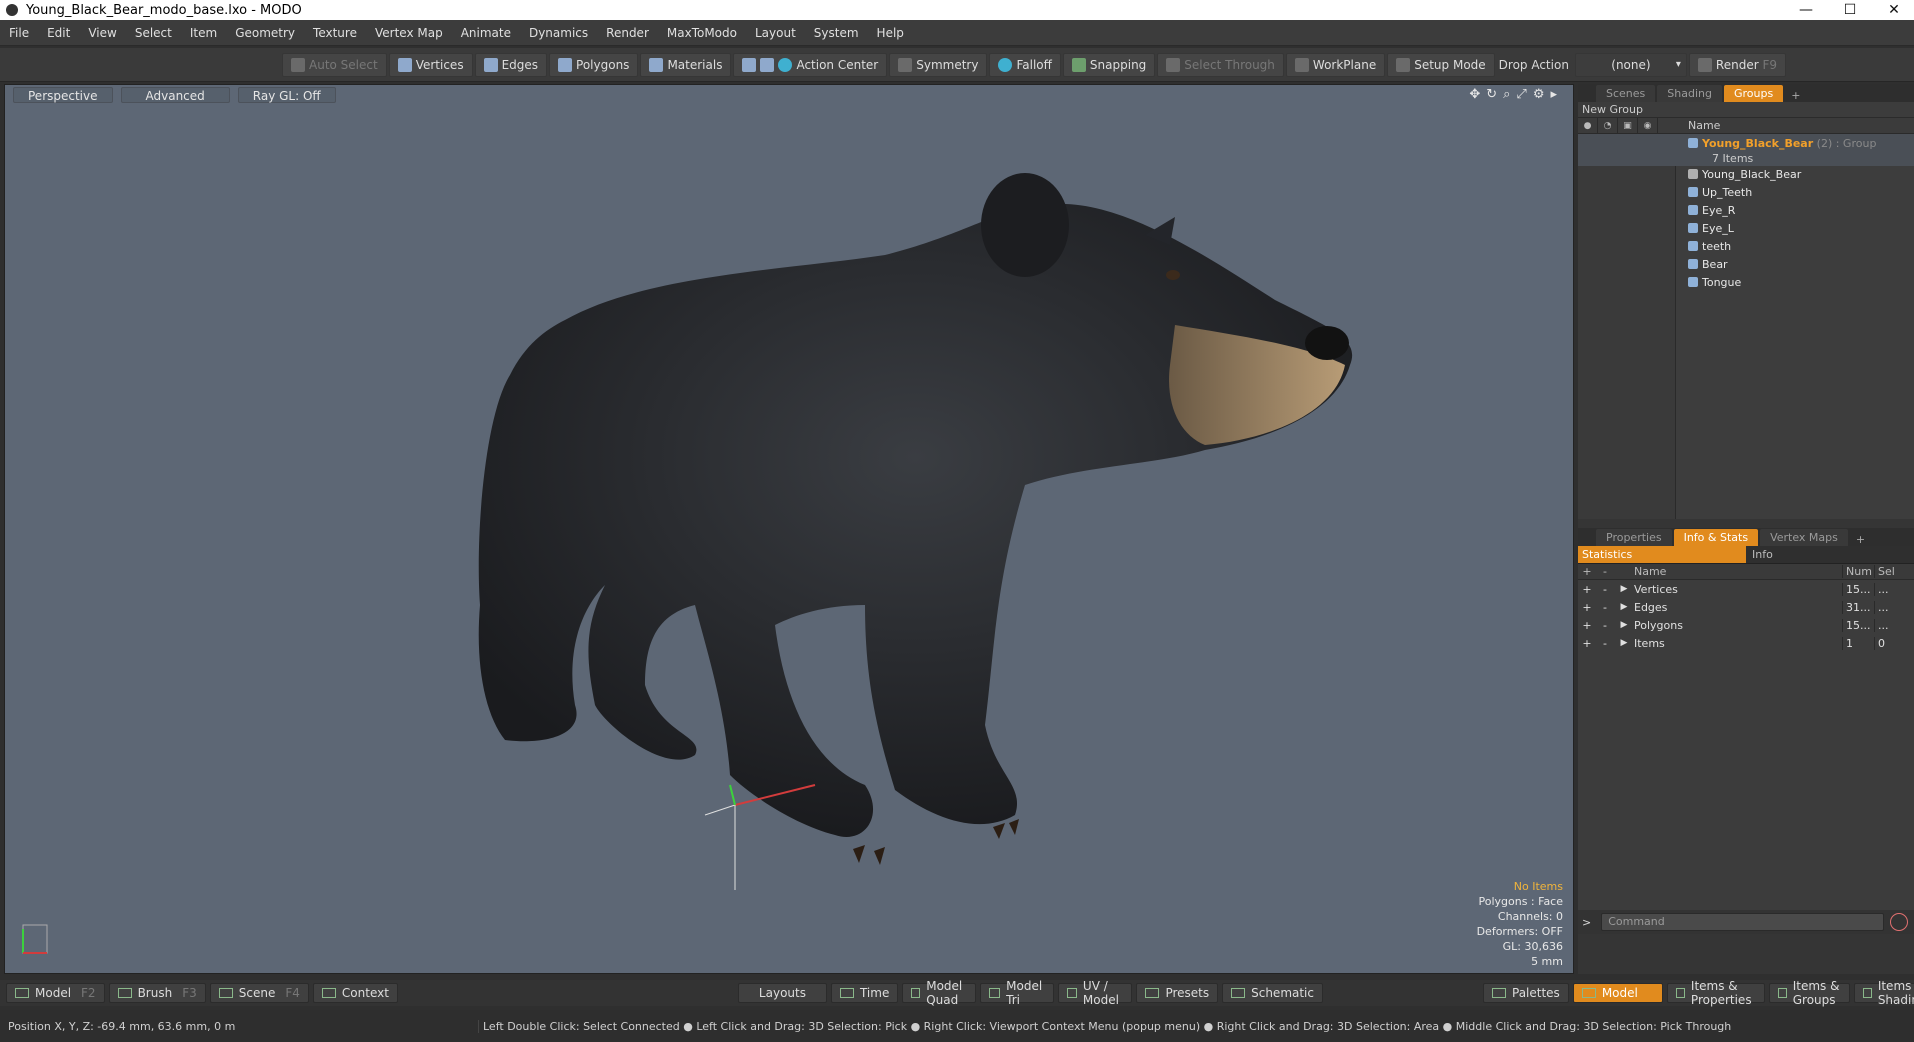 Image resolution: width=1914 pixels, height=1042 pixels. What do you see at coordinates (1491, 94) in the screenshot?
I see `rotate-icon: ↻` at bounding box center [1491, 94].